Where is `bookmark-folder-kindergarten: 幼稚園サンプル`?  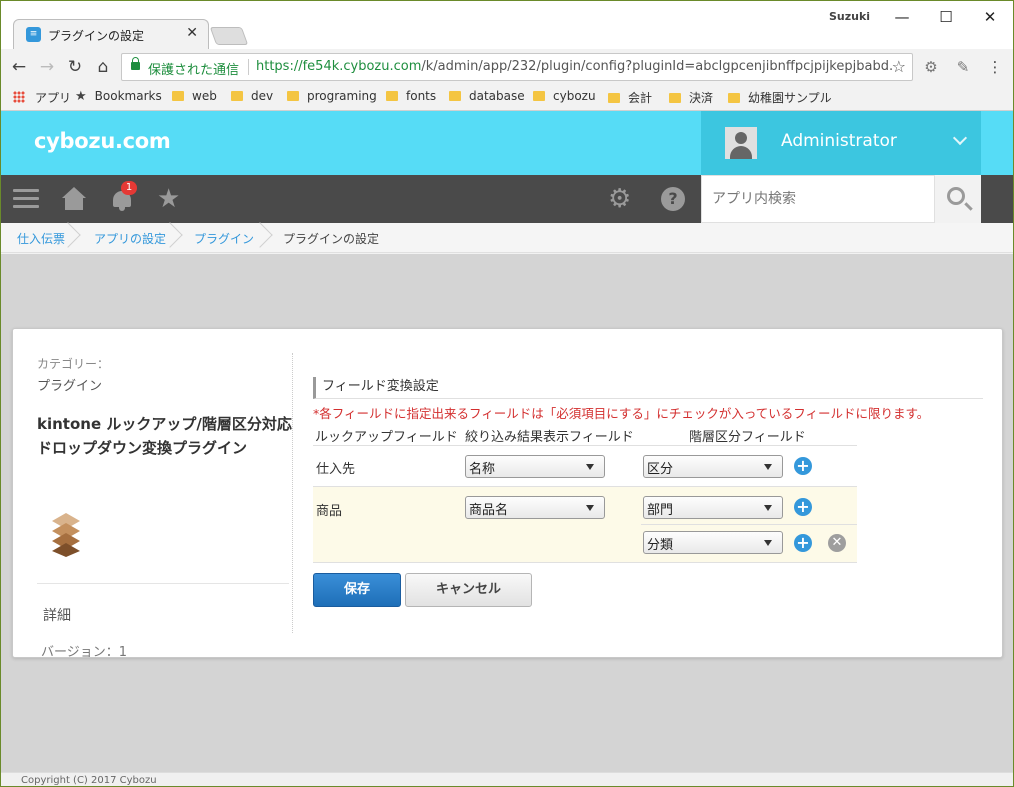 bookmark-folder-kindergarten: 幼稚園サンプル is located at coordinates (780, 97).